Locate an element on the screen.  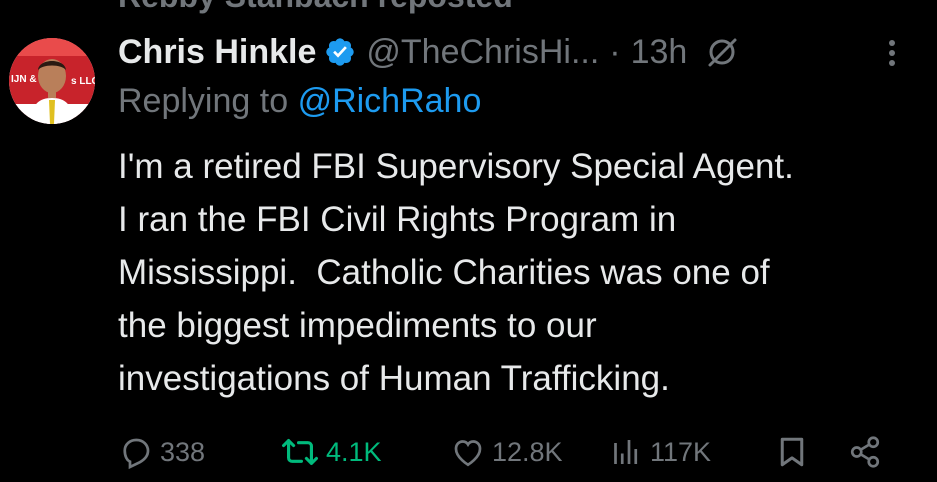
tweet-text-line: the biggest impediments to our is located at coordinates (357, 325).